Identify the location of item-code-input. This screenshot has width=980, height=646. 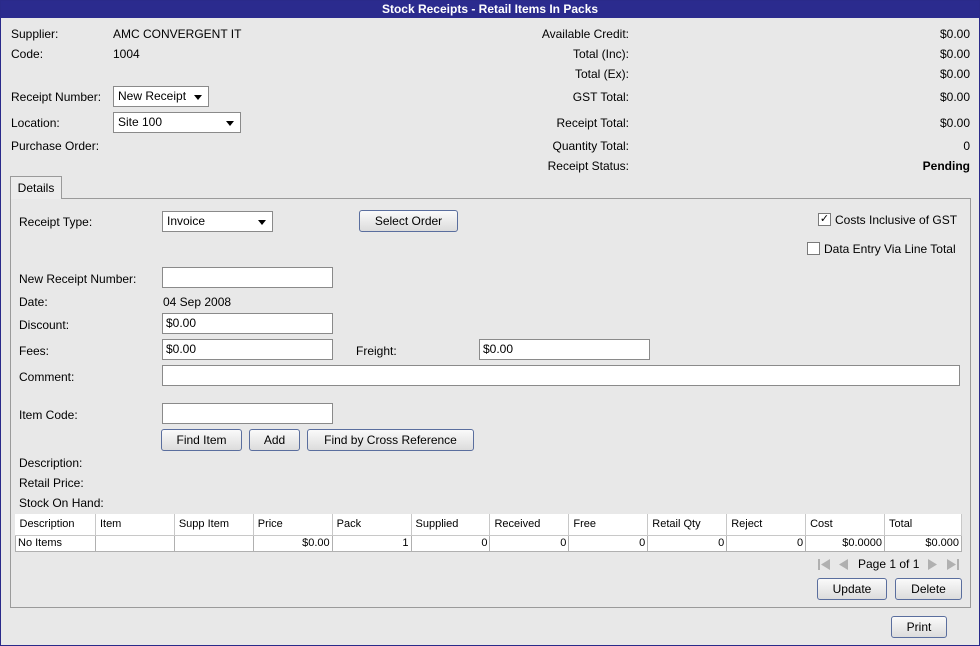
(247, 413).